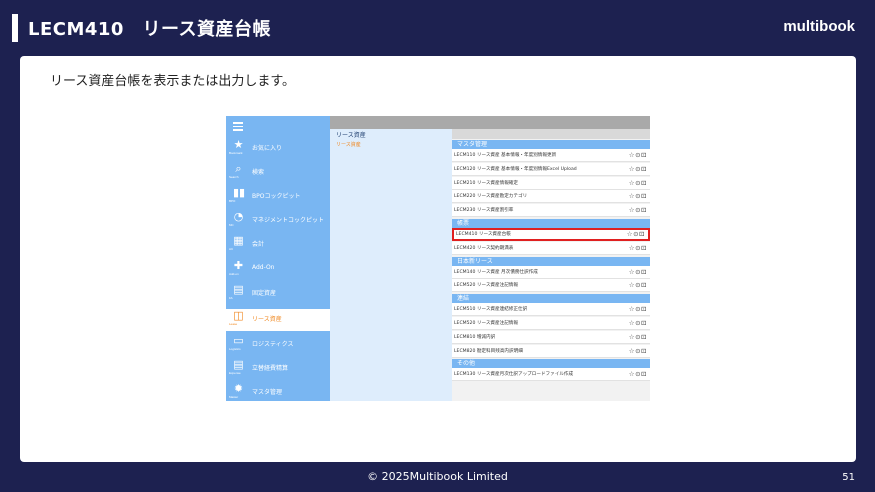  Describe the element at coordinates (819, 26) in the screenshot. I see `brand-logo: multibook` at that location.